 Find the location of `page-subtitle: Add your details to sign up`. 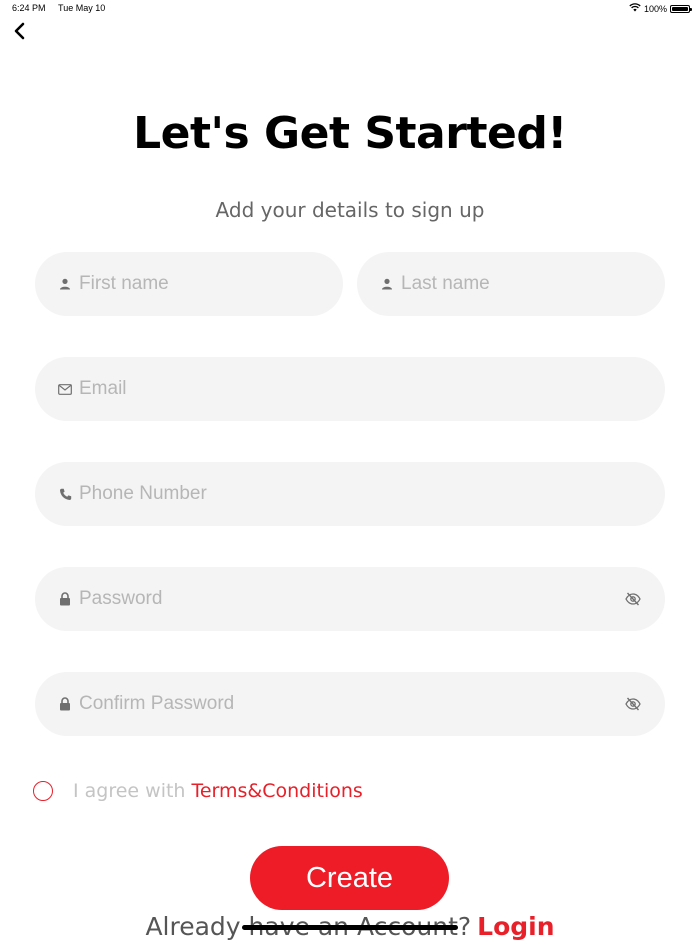

page-subtitle: Add your details to sign up is located at coordinates (350, 210).